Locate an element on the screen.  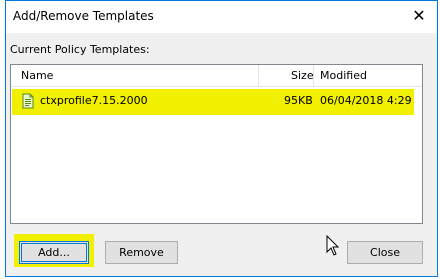
remove-button: Remove is located at coordinates (141, 252).